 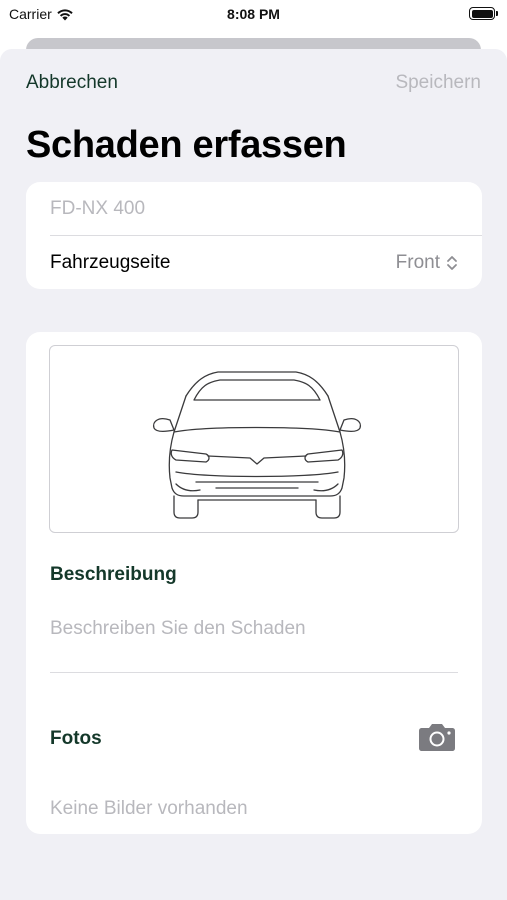 What do you see at coordinates (257, 445) in the screenshot?
I see `car-front-icon` at bounding box center [257, 445].